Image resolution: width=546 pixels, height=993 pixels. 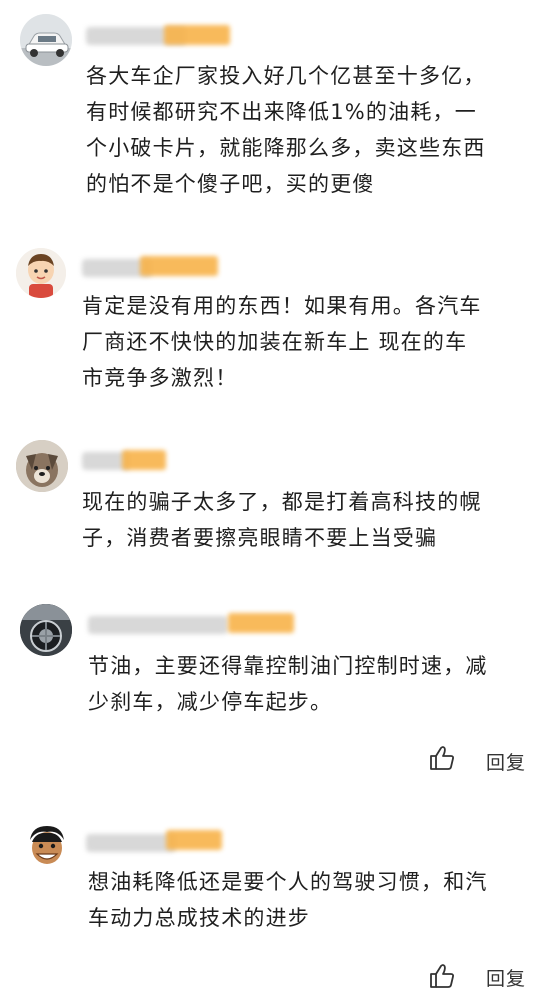 What do you see at coordinates (275, 342) in the screenshot?
I see `comment-line: 厂商还不快快的加装在新车上 现在的车` at bounding box center [275, 342].